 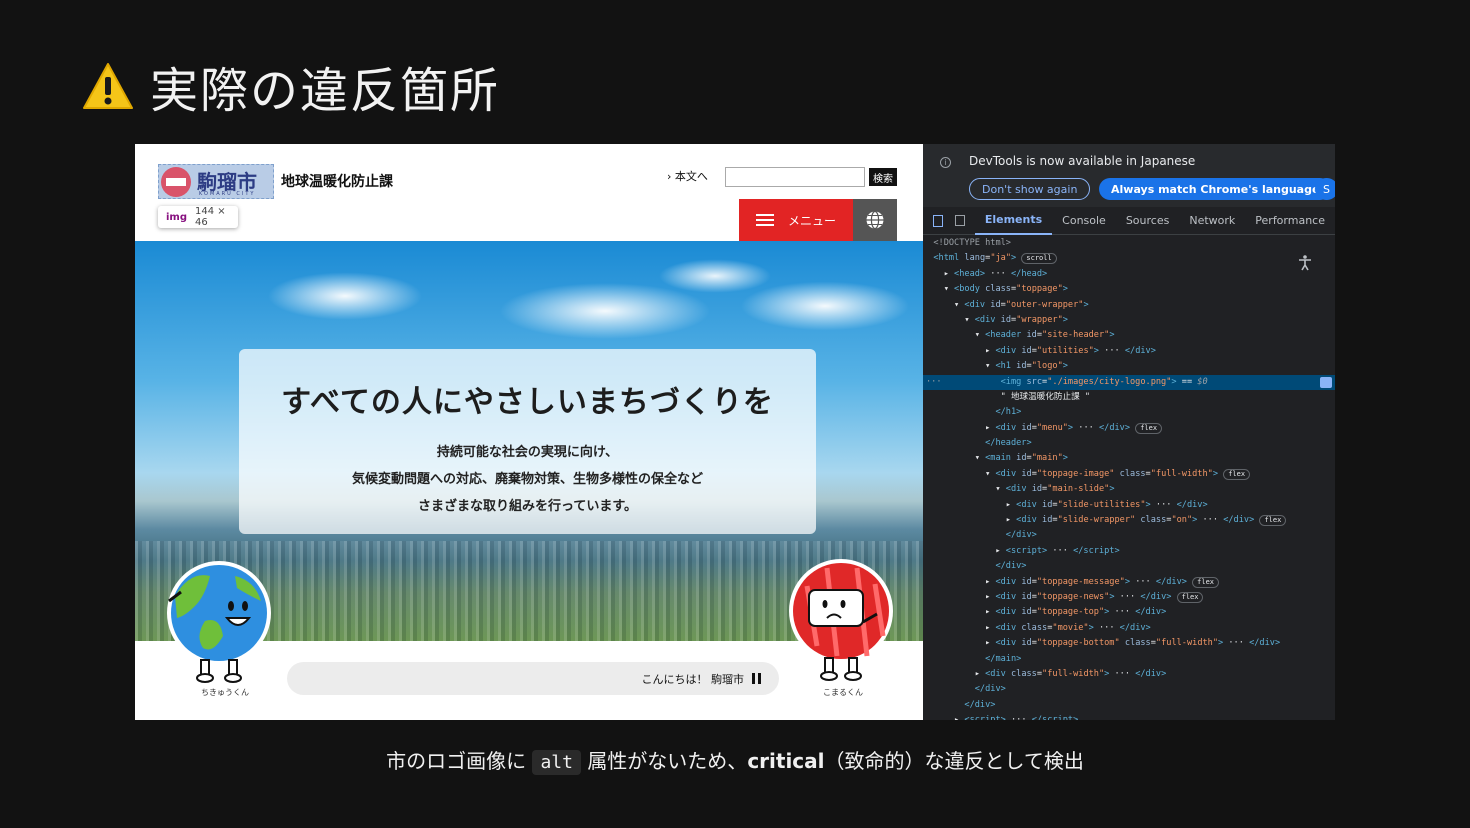 I want to click on dom-node: " 地球温暖化防止課 ", so click(x=1129, y=397).